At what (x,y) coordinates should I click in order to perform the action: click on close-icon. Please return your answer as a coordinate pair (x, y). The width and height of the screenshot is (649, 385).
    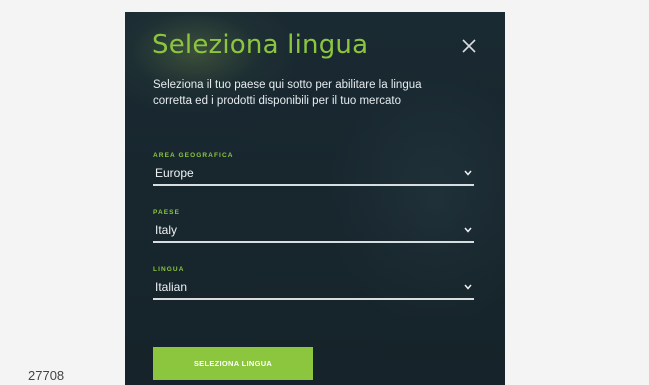
    Looking at the image, I should click on (469, 46).